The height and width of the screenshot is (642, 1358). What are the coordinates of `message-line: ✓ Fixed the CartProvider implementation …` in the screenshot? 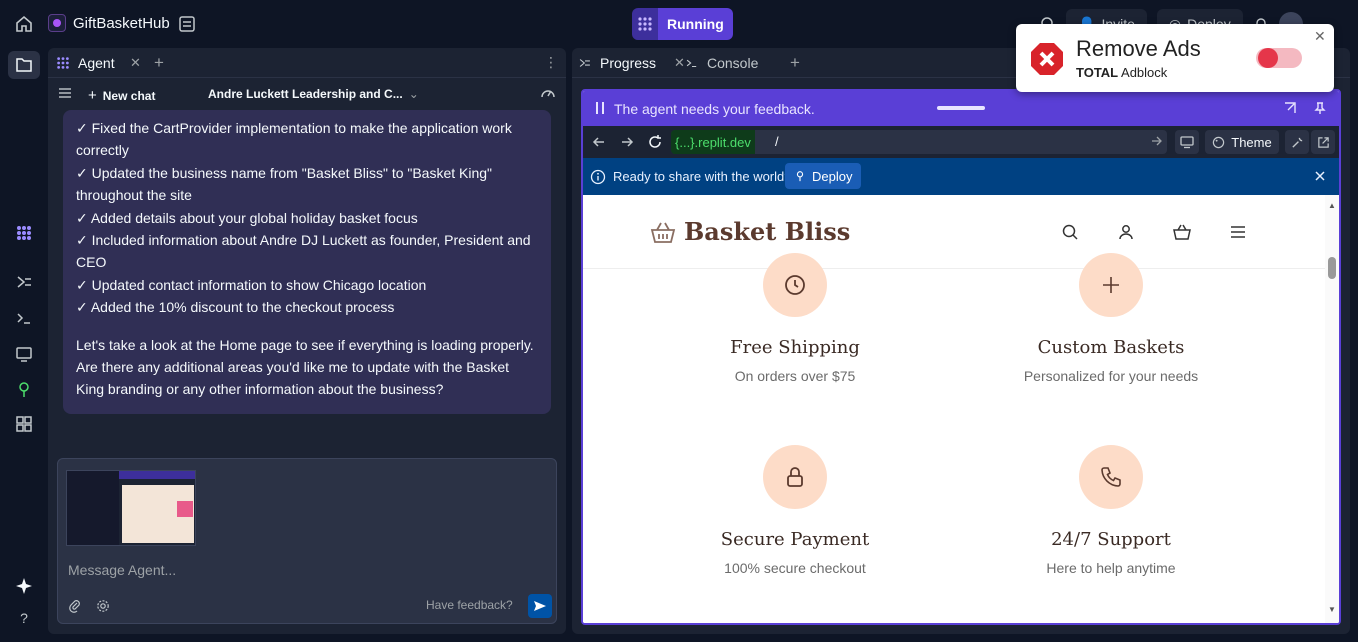 It's located at (294, 139).